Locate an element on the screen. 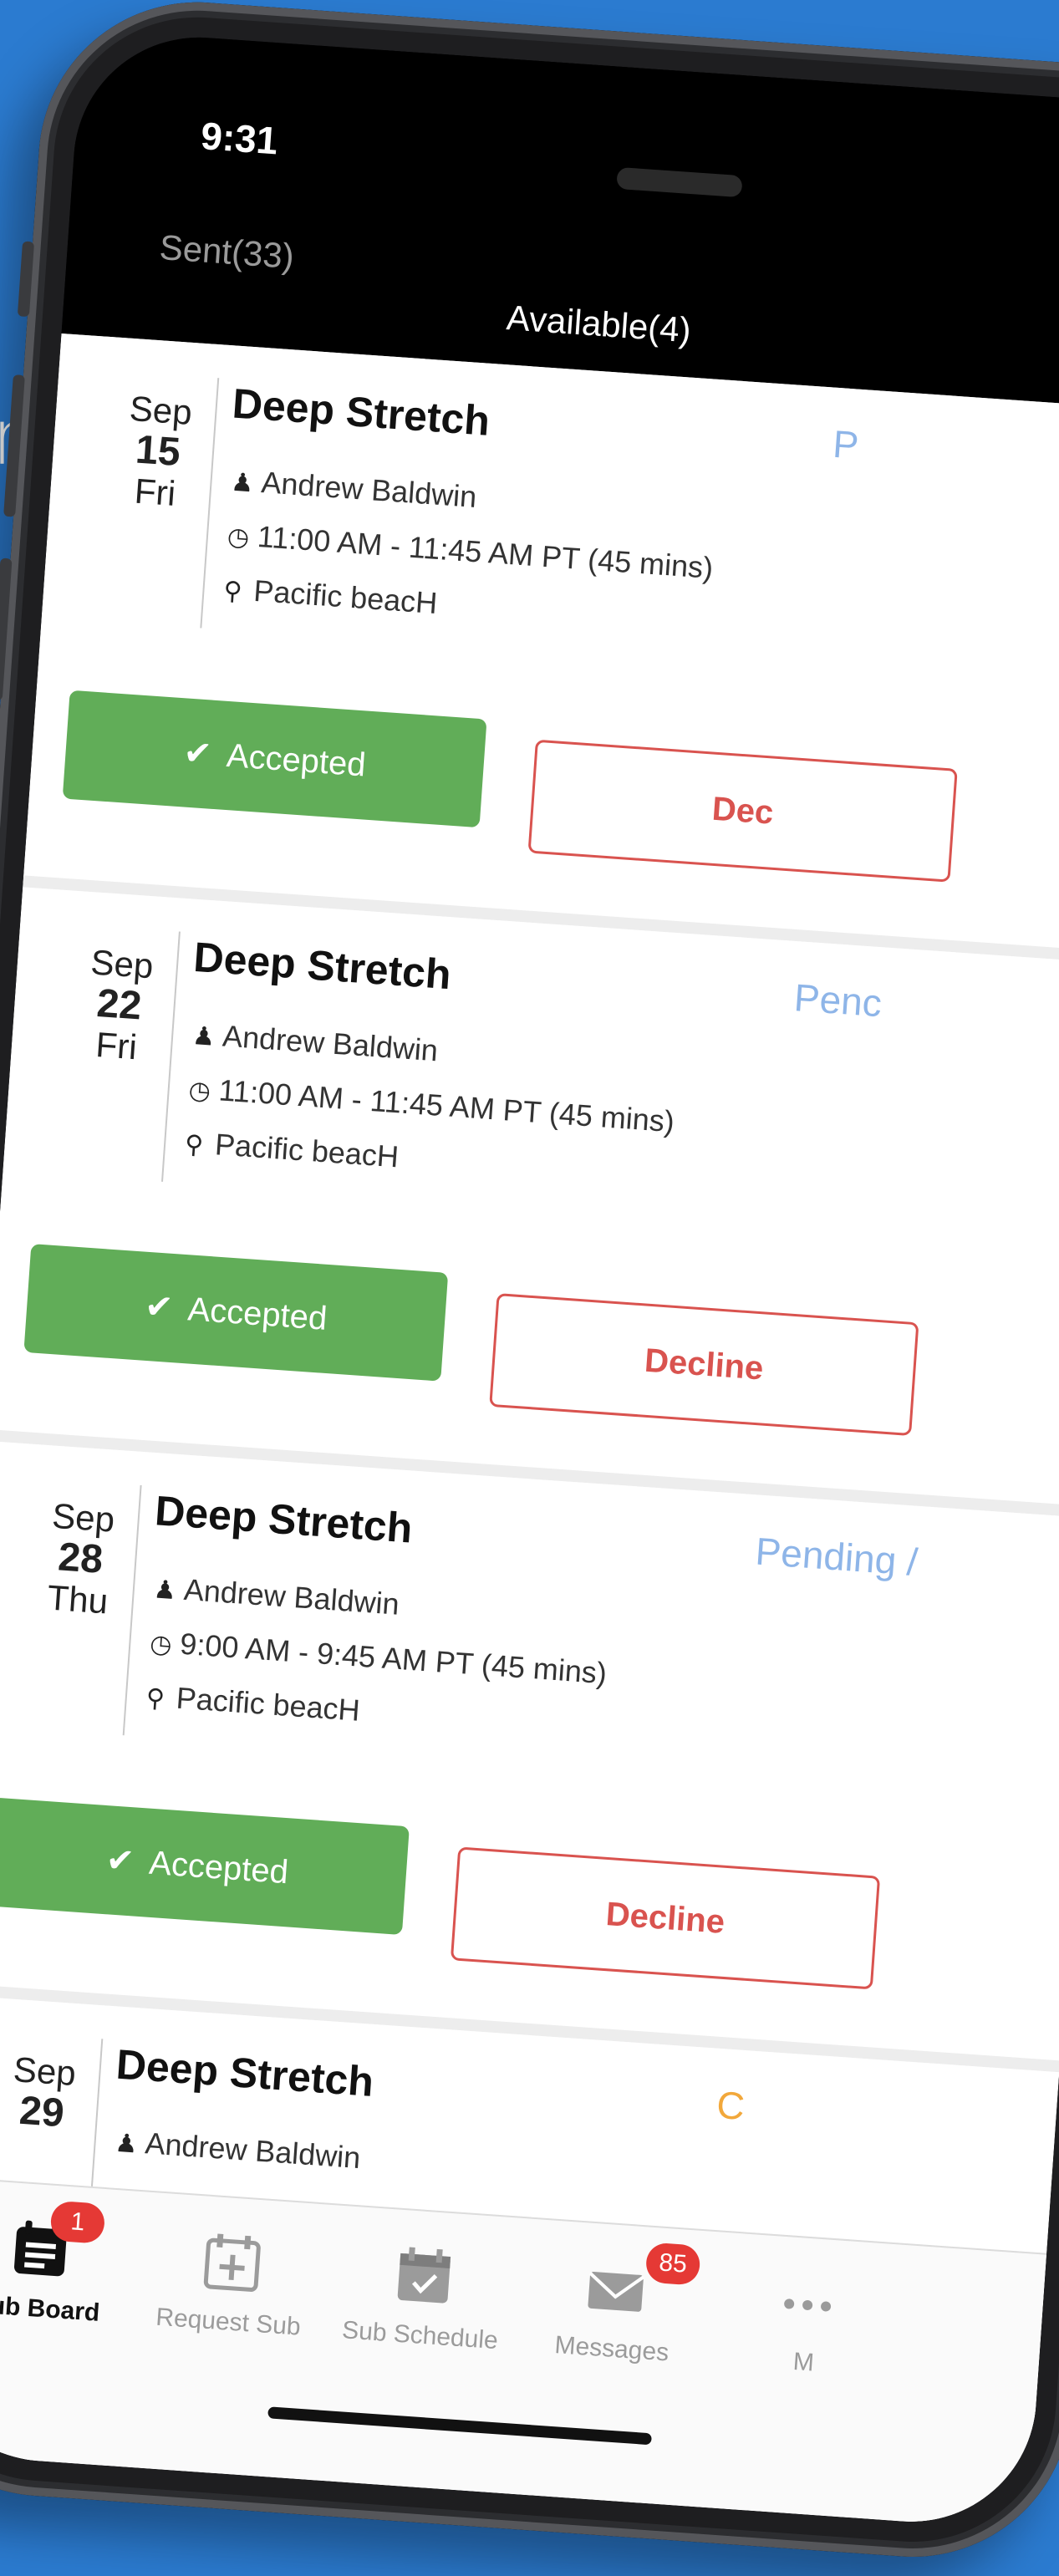 Image resolution: width=1059 pixels, height=2576 pixels. decline-label: Dec is located at coordinates (742, 811).